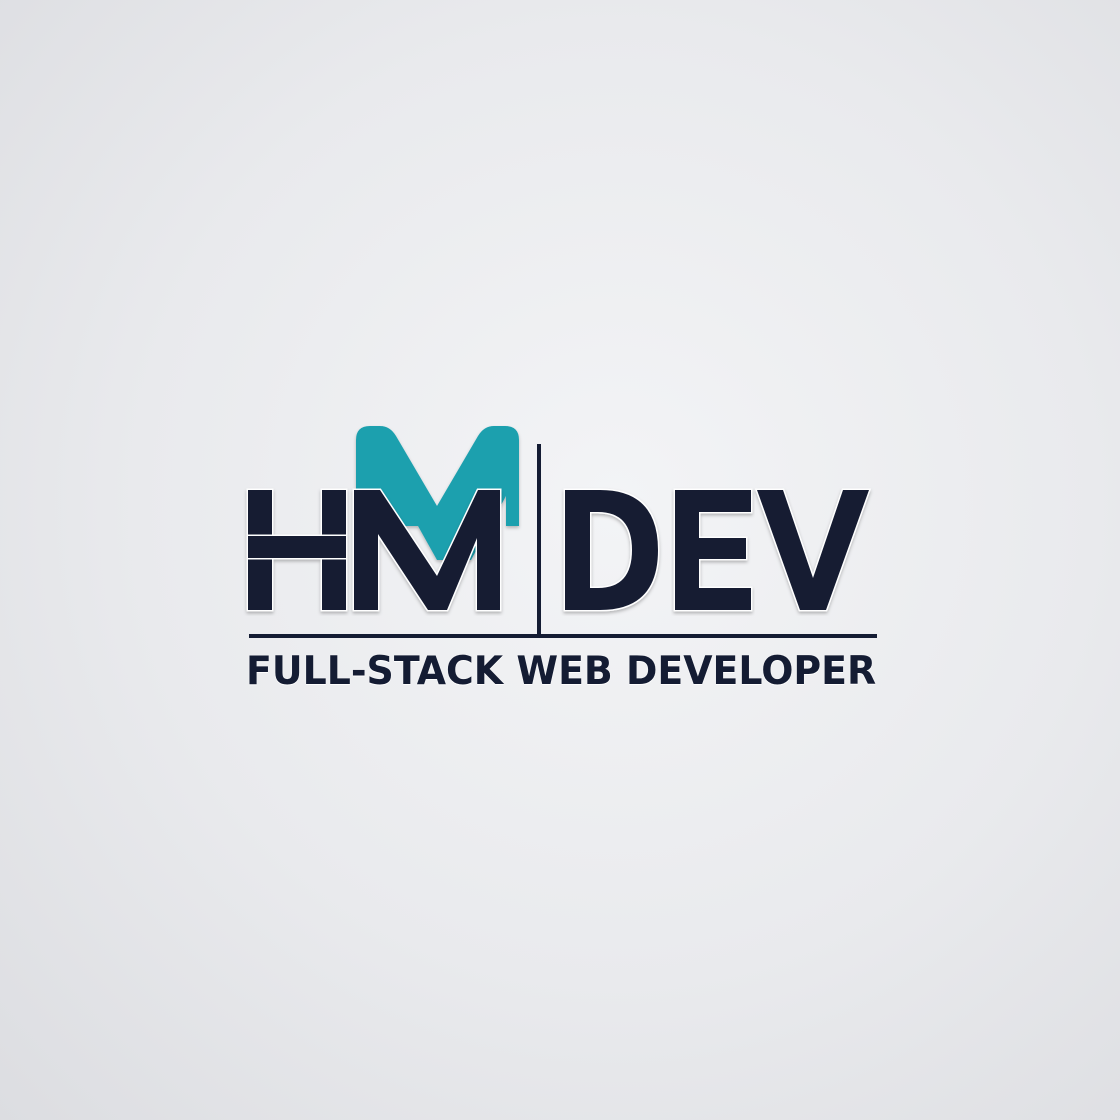 Image resolution: width=1120 pixels, height=1120 pixels. What do you see at coordinates (813, 550) in the screenshot?
I see `letter-v` at bounding box center [813, 550].